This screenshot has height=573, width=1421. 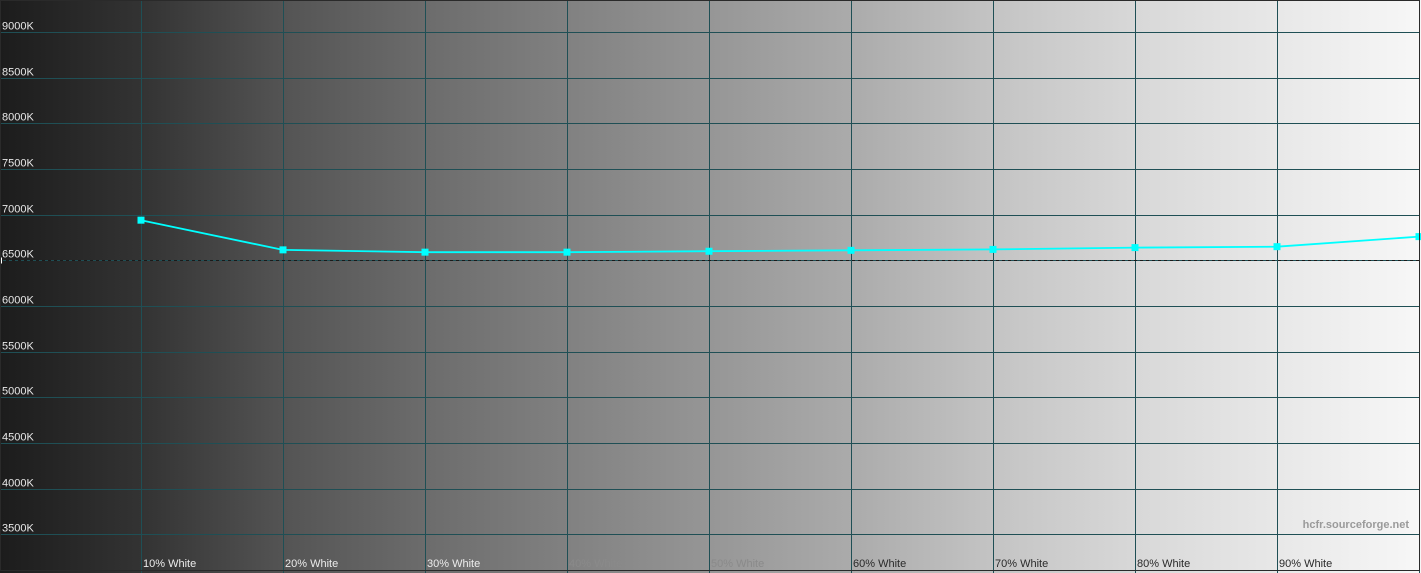 What do you see at coordinates (595, 564) in the screenshot?
I see `x-tick-label: 40% White` at bounding box center [595, 564].